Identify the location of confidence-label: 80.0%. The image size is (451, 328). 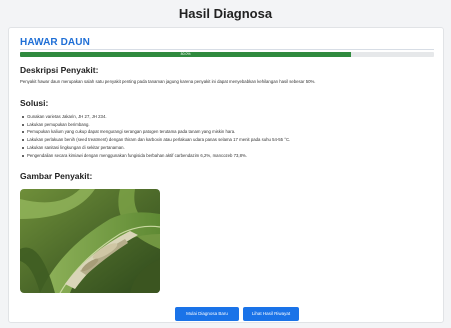
(185, 54).